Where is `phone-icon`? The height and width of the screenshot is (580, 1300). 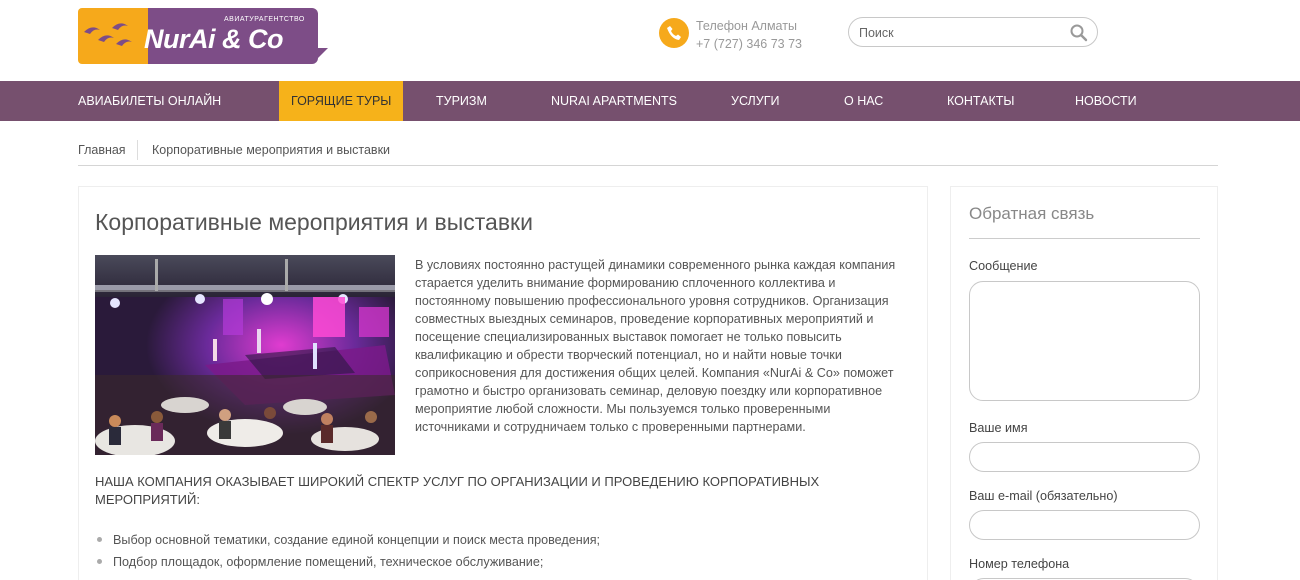 phone-icon is located at coordinates (674, 33).